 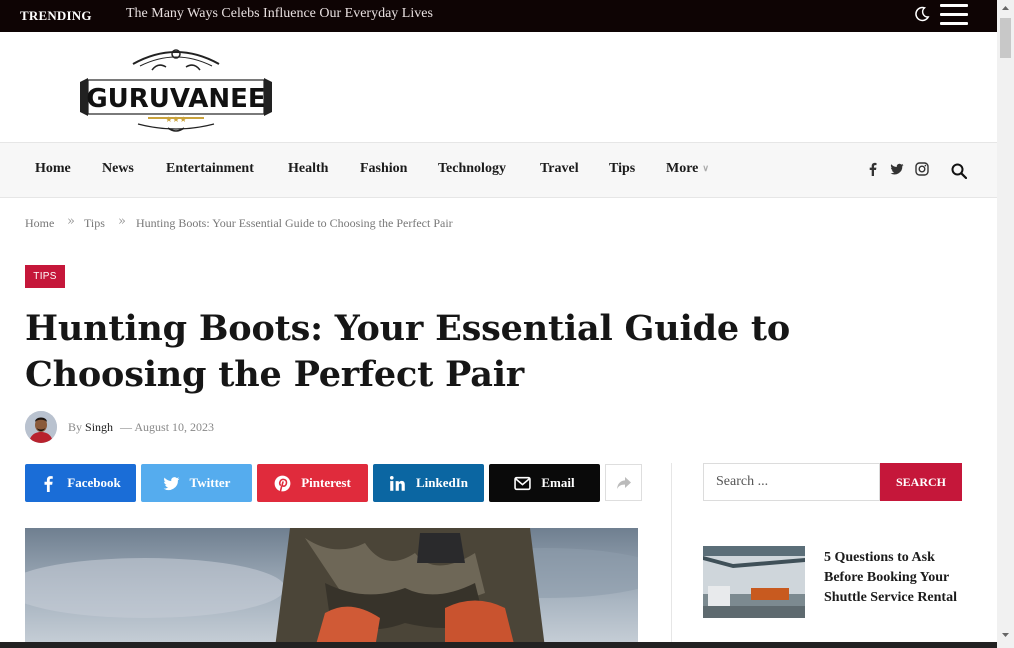 What do you see at coordinates (705, 168) in the screenshot?
I see `chevron-down-icon: ∨` at bounding box center [705, 168].